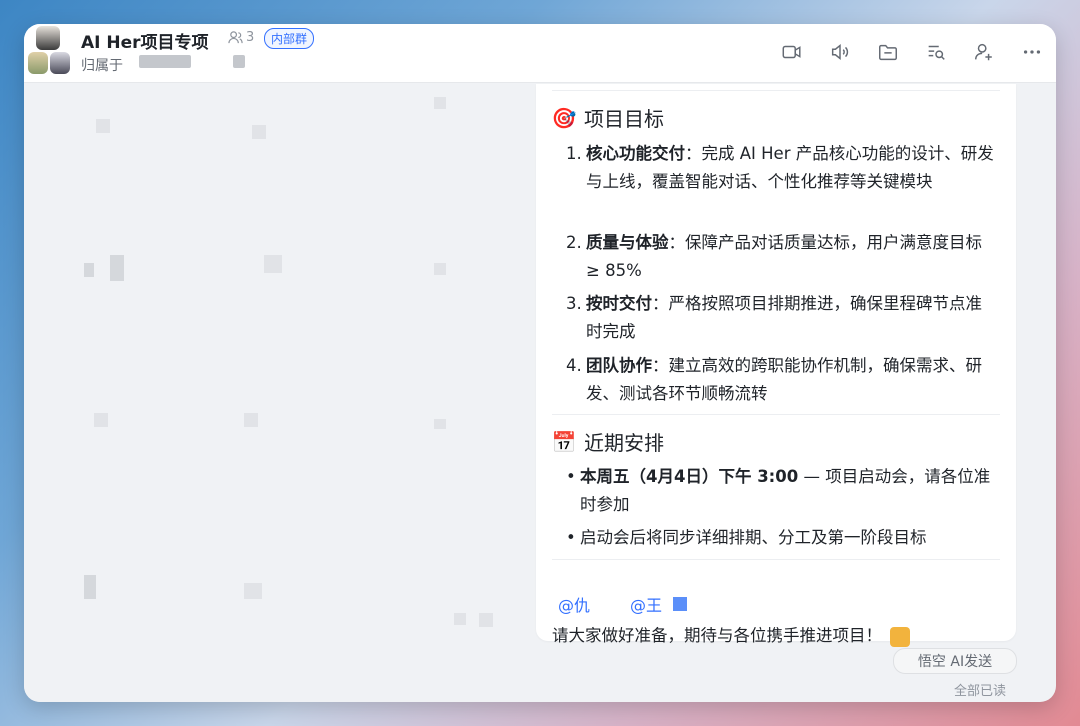  Describe the element at coordinates (689, 476) in the screenshot. I see `schedule-bold: 本周五（4月4日）下午 3:00` at that location.